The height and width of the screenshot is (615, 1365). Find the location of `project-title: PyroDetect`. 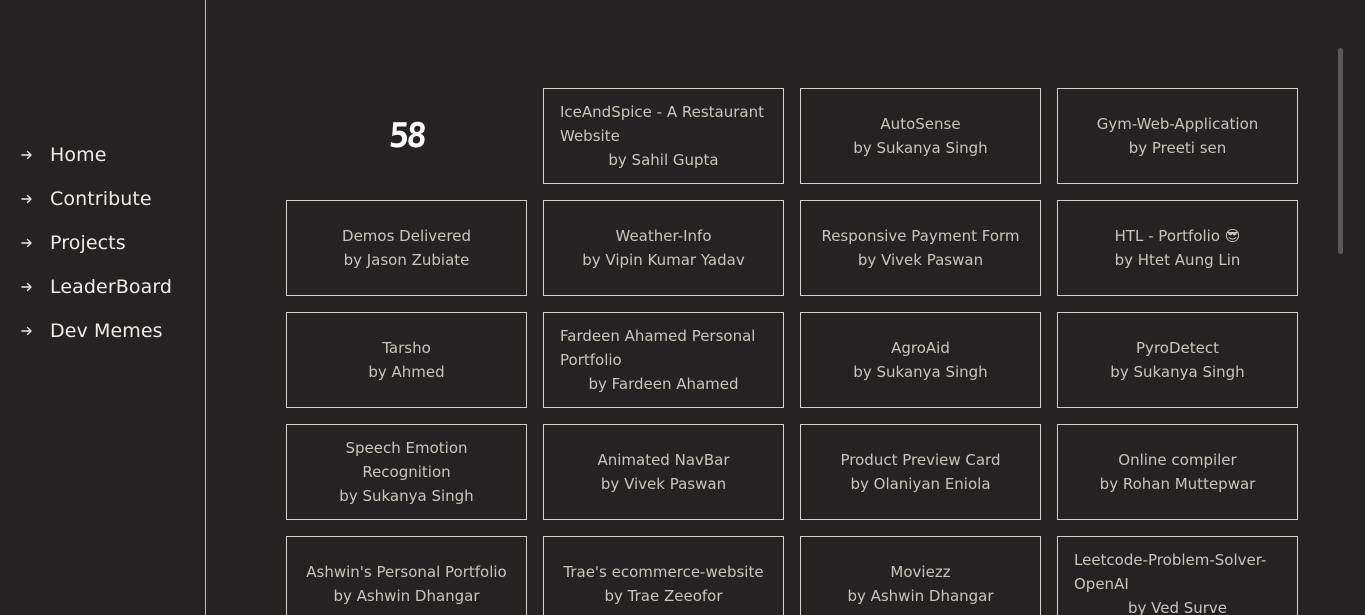

project-title: PyroDetect is located at coordinates (1177, 348).